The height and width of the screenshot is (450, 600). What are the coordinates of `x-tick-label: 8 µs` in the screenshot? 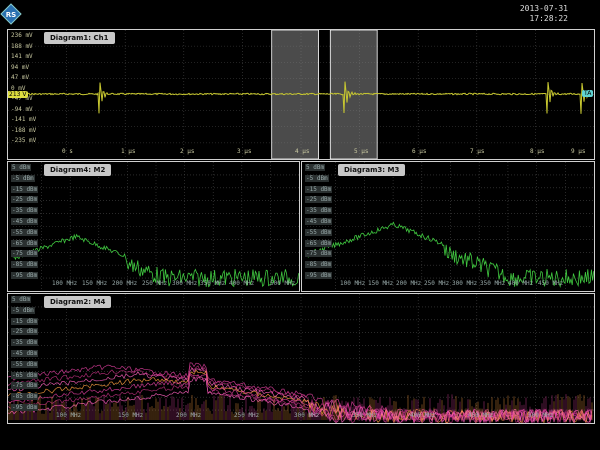 It's located at (537, 151).